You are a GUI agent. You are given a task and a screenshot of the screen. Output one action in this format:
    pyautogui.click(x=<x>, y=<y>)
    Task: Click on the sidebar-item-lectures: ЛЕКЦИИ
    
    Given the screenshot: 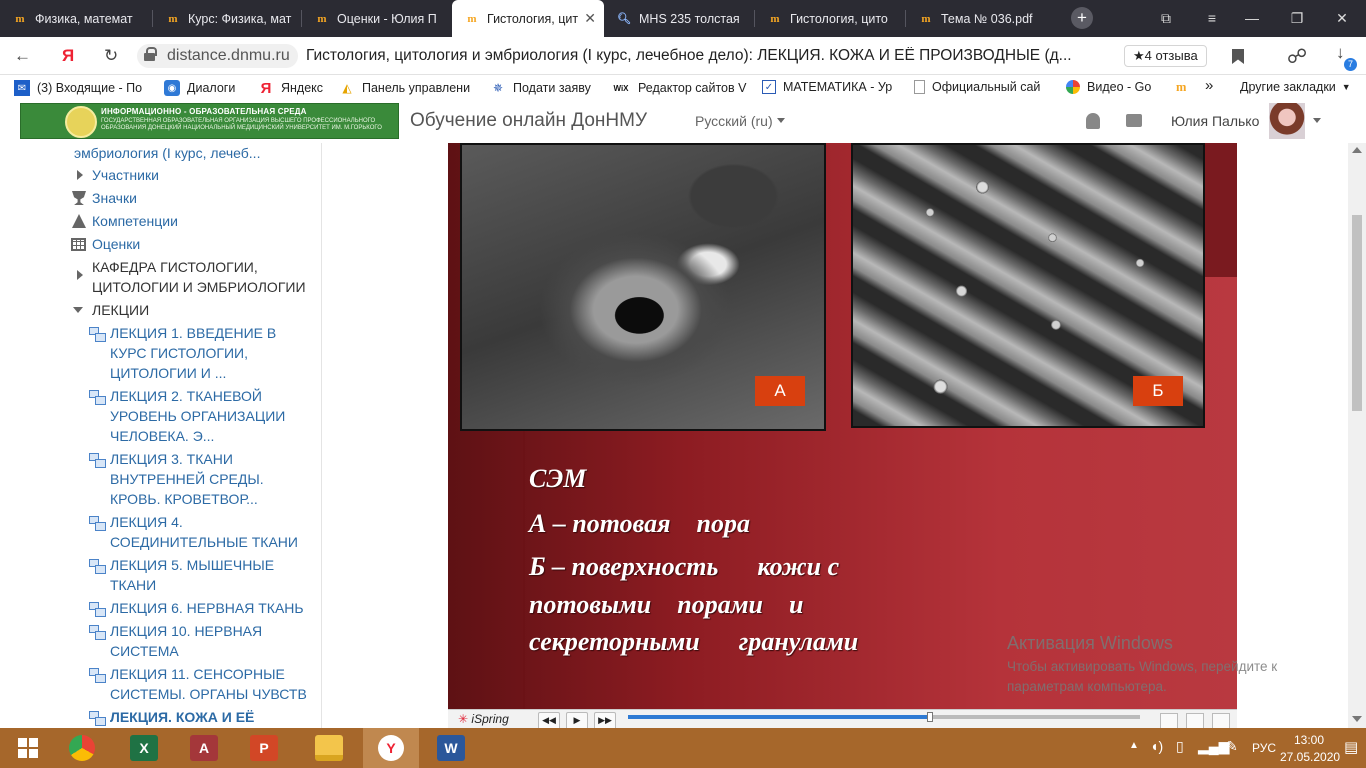 What is the action you would take?
    pyautogui.click(x=120, y=310)
    